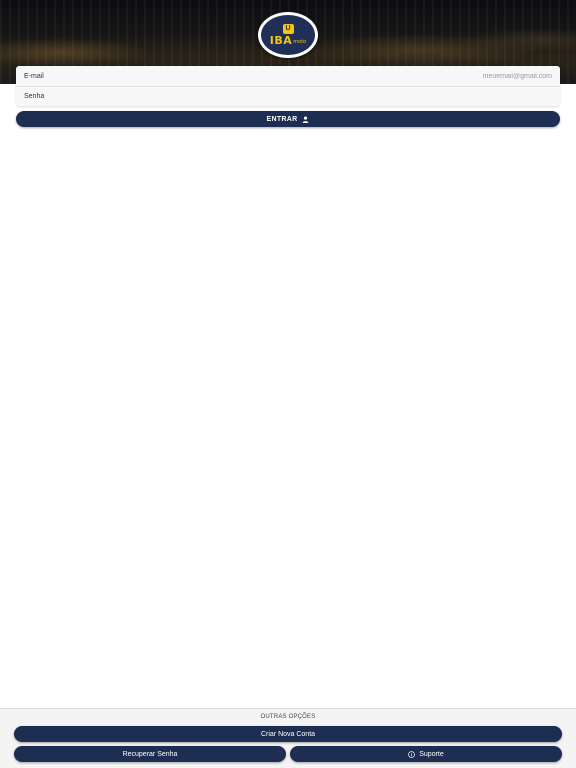 The image size is (576, 768). What do you see at coordinates (412, 754) in the screenshot?
I see `info-circle-icon` at bounding box center [412, 754].